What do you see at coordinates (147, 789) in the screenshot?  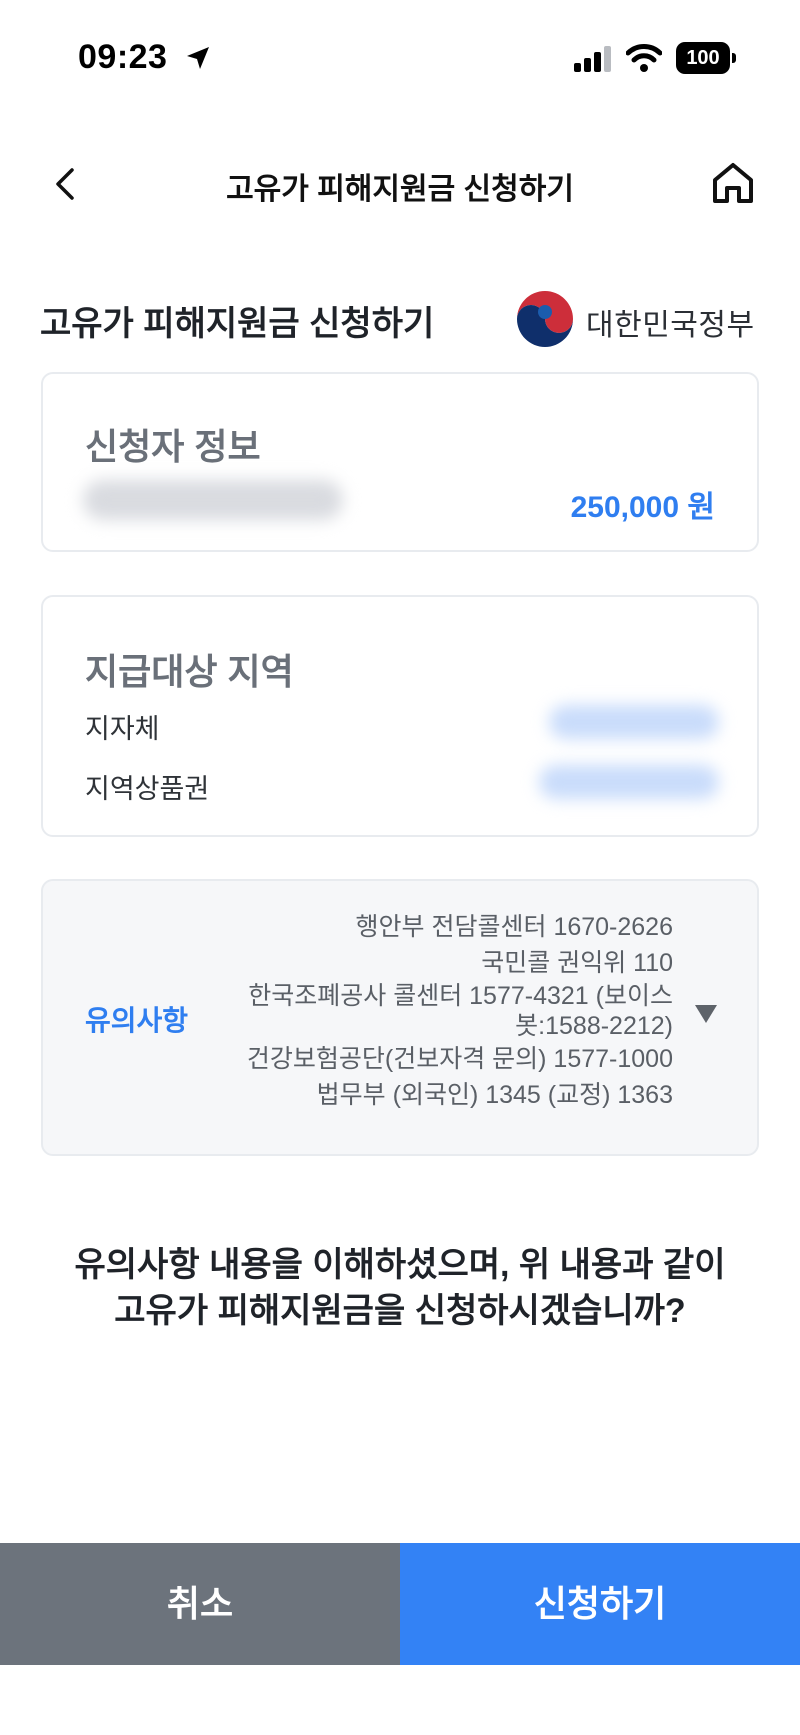 I see `local-gift-certificate-label: 지역상품권` at bounding box center [147, 789].